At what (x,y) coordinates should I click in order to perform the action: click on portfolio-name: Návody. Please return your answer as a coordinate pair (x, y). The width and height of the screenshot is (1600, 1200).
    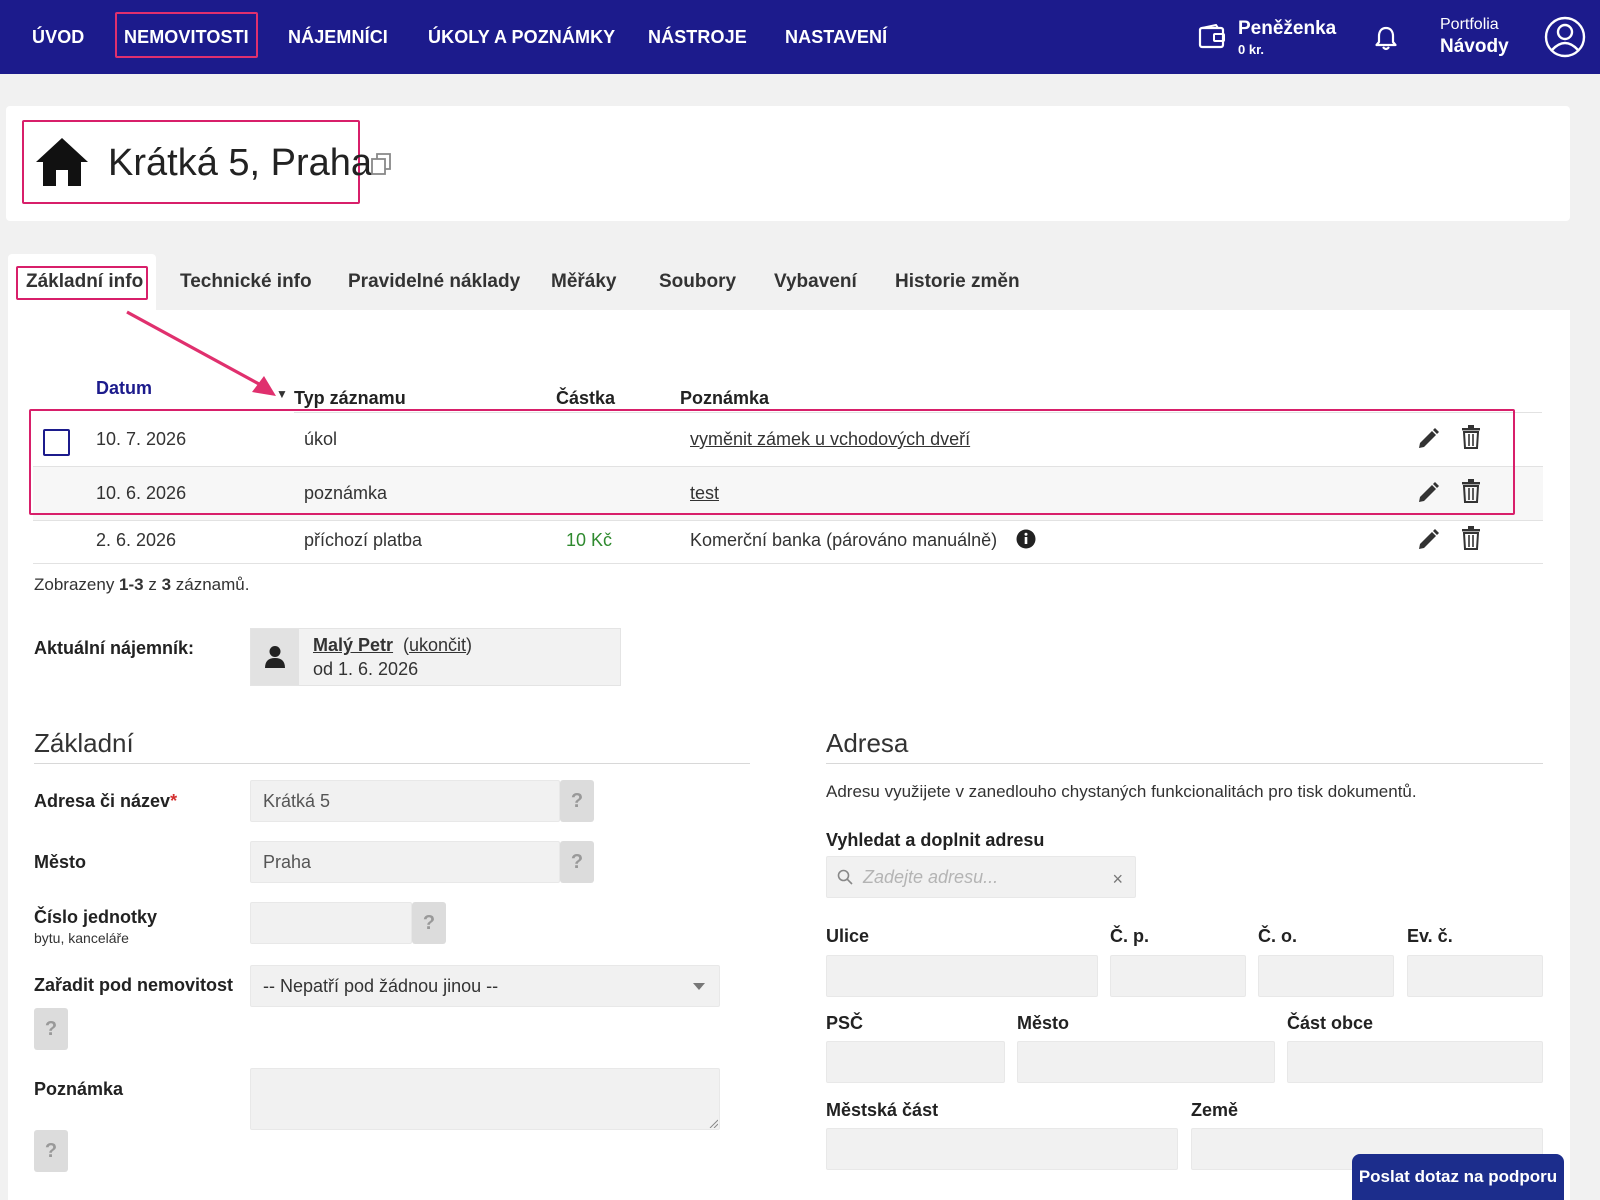
    Looking at the image, I should click on (1474, 46).